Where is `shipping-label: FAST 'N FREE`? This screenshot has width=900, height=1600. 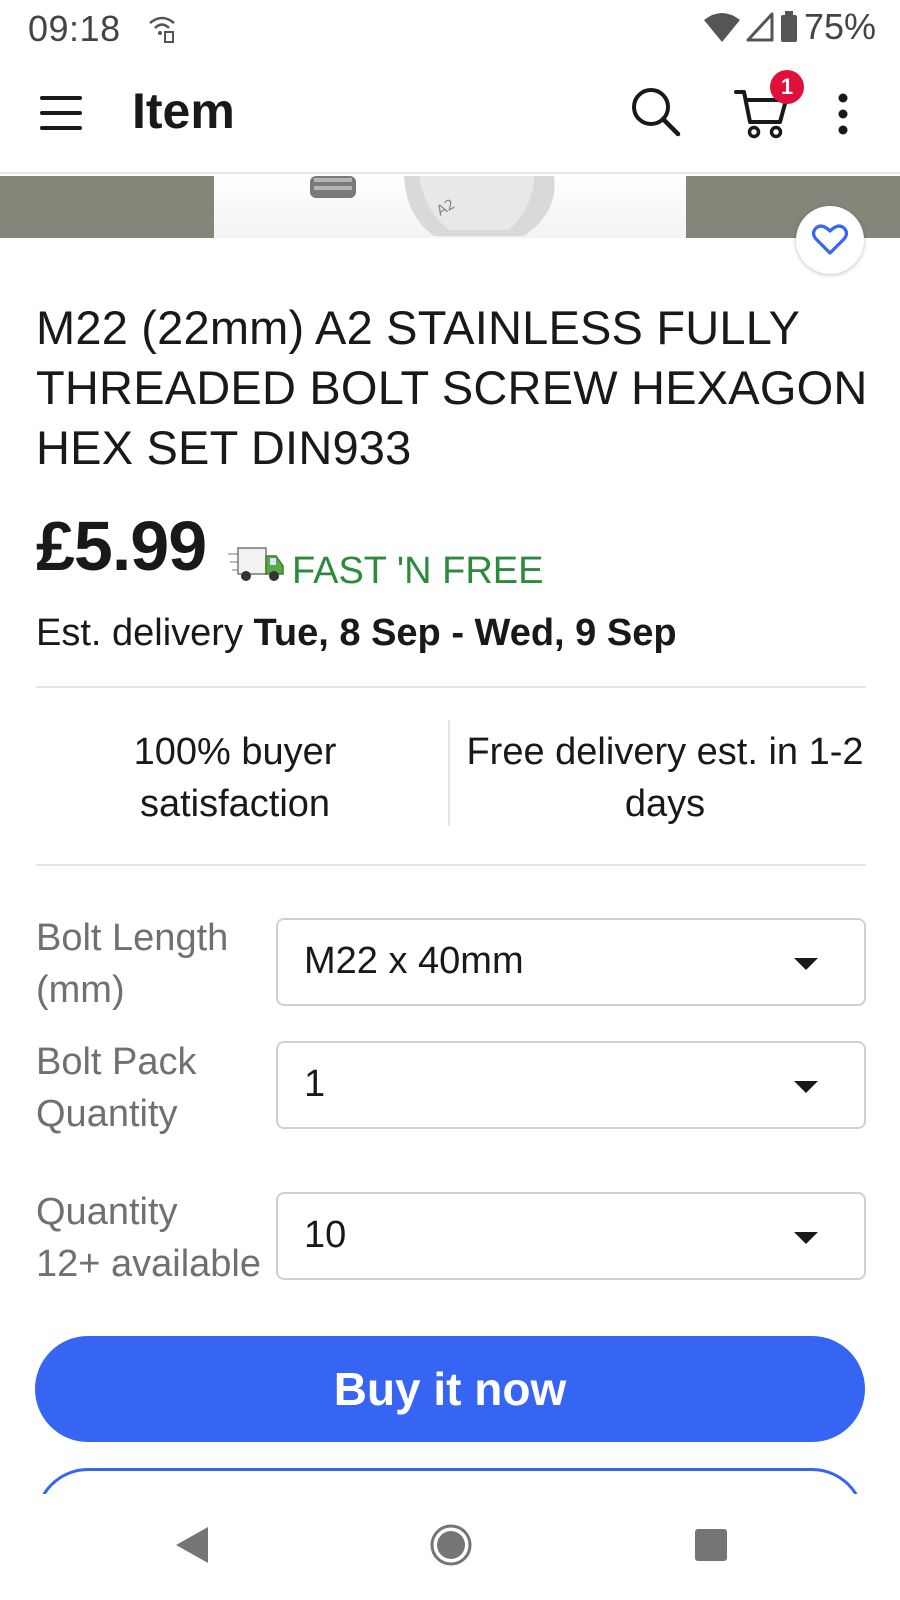
shipping-label: FAST 'N FREE is located at coordinates (418, 571).